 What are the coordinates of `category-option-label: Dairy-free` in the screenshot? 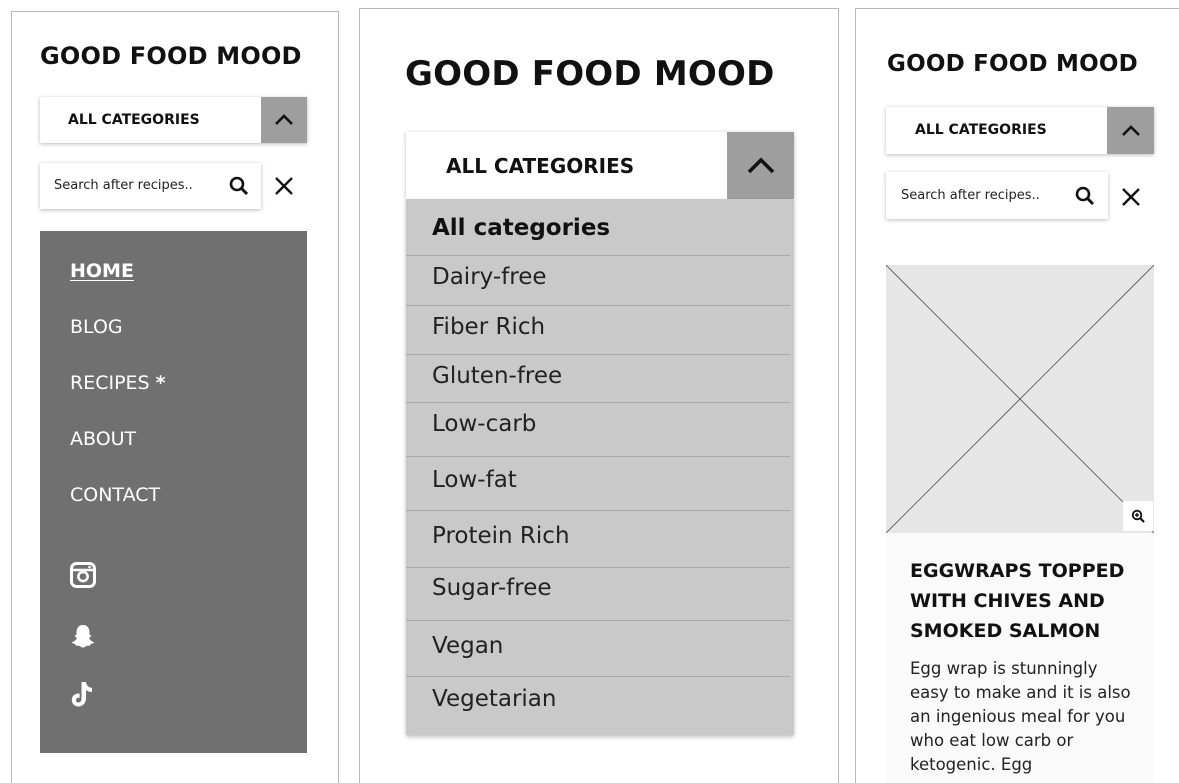 It's located at (489, 277).